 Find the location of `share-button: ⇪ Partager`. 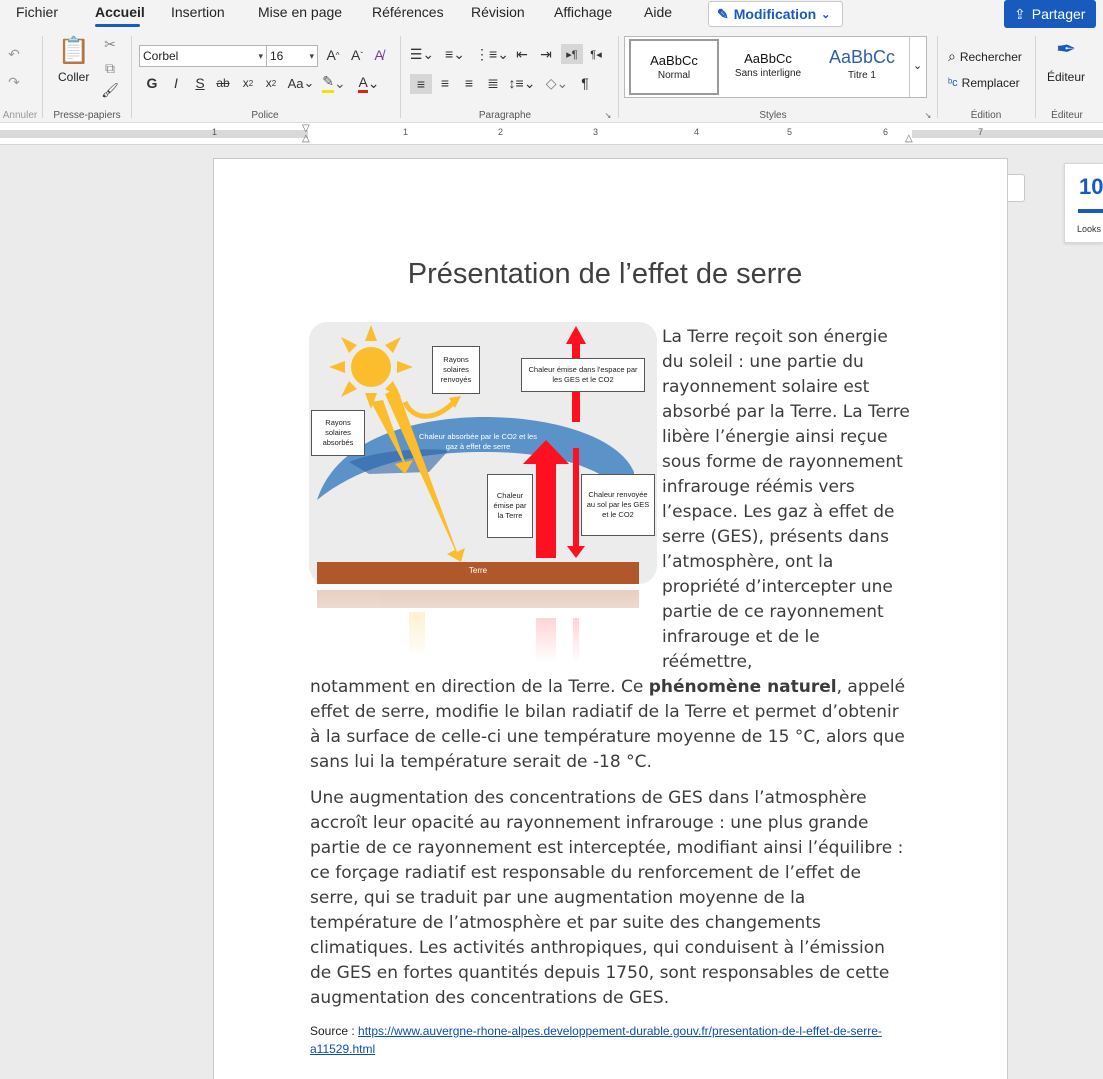

share-button: ⇪ Partager is located at coordinates (1050, 14).